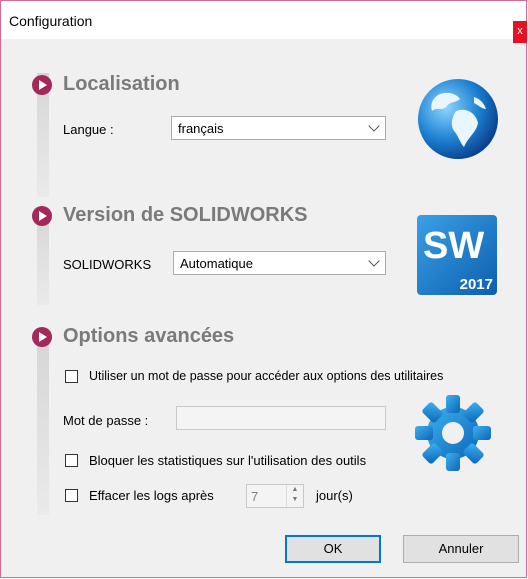 This screenshot has height=579, width=528. I want to click on localisation-bullet-icon, so click(42, 85).